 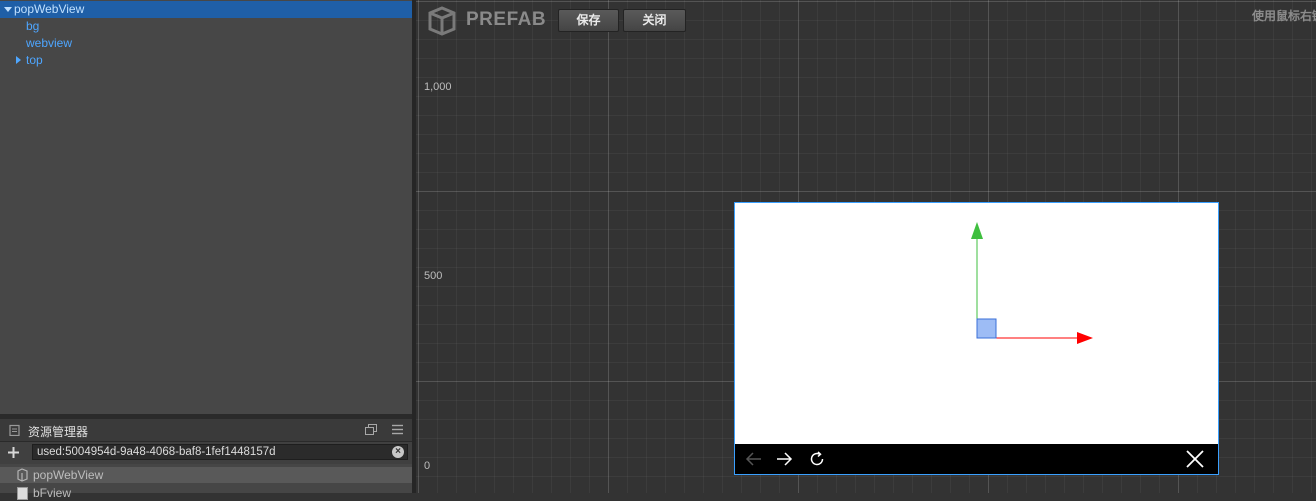 What do you see at coordinates (506, 19) in the screenshot?
I see `prefab-mode-title: PREFAB` at bounding box center [506, 19].